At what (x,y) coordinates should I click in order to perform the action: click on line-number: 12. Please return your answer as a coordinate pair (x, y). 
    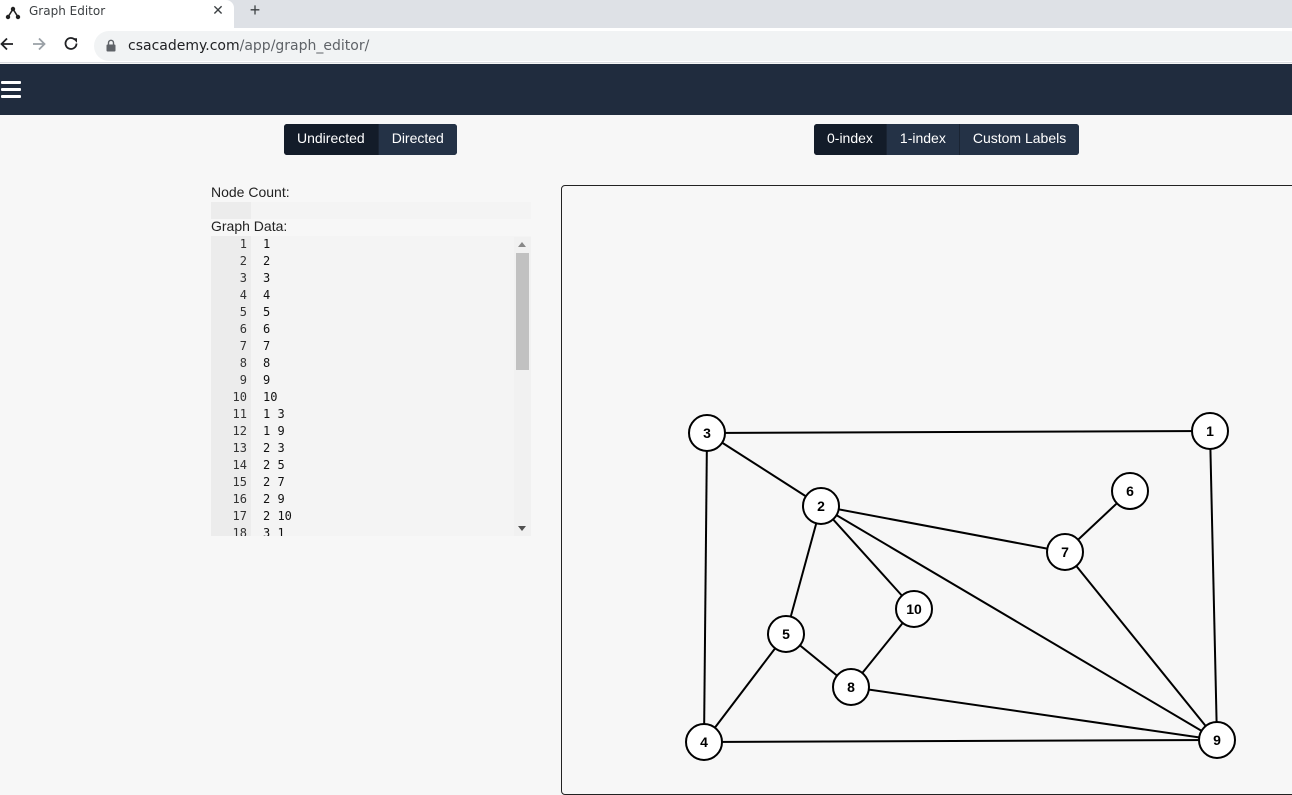
    Looking at the image, I should click on (239, 431).